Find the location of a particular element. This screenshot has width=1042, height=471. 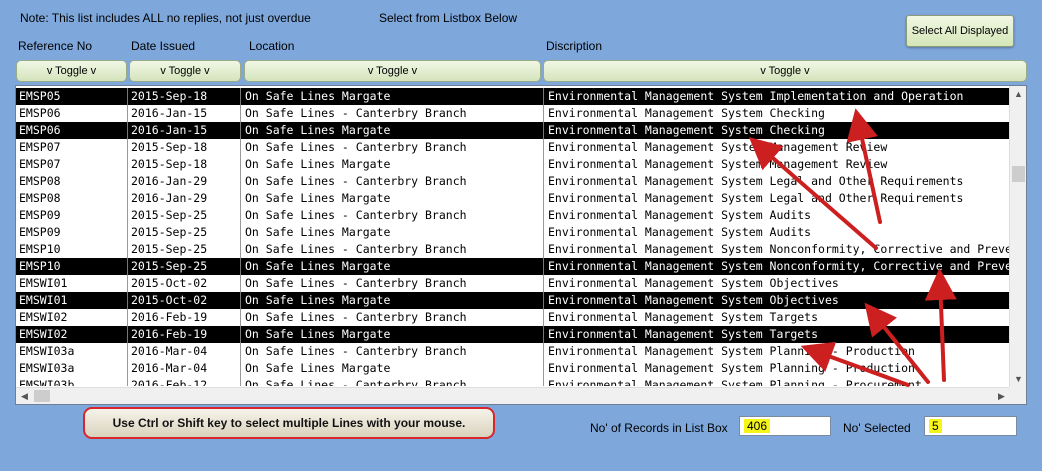

column-header-reference: Reference No is located at coordinates (55, 46).